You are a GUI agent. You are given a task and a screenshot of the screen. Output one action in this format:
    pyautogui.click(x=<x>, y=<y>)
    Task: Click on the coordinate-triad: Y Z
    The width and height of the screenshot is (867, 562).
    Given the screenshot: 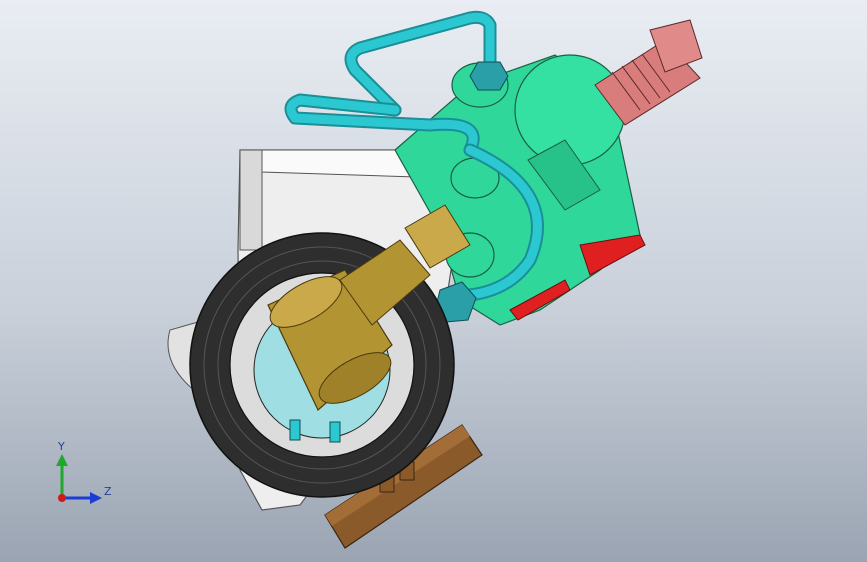 What is the action you would take?
    pyautogui.click(x=80, y=478)
    